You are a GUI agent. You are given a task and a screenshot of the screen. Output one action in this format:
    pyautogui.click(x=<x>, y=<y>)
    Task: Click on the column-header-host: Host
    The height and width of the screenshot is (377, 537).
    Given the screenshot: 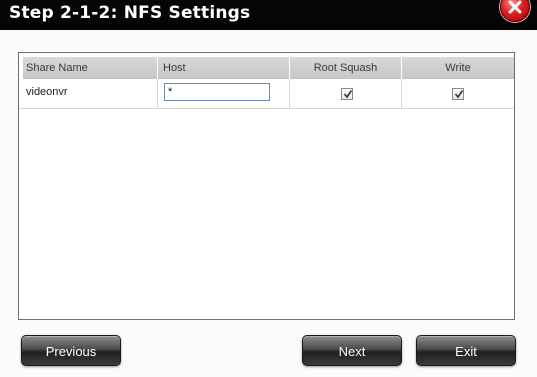 What is the action you would take?
    pyautogui.click(x=224, y=68)
    